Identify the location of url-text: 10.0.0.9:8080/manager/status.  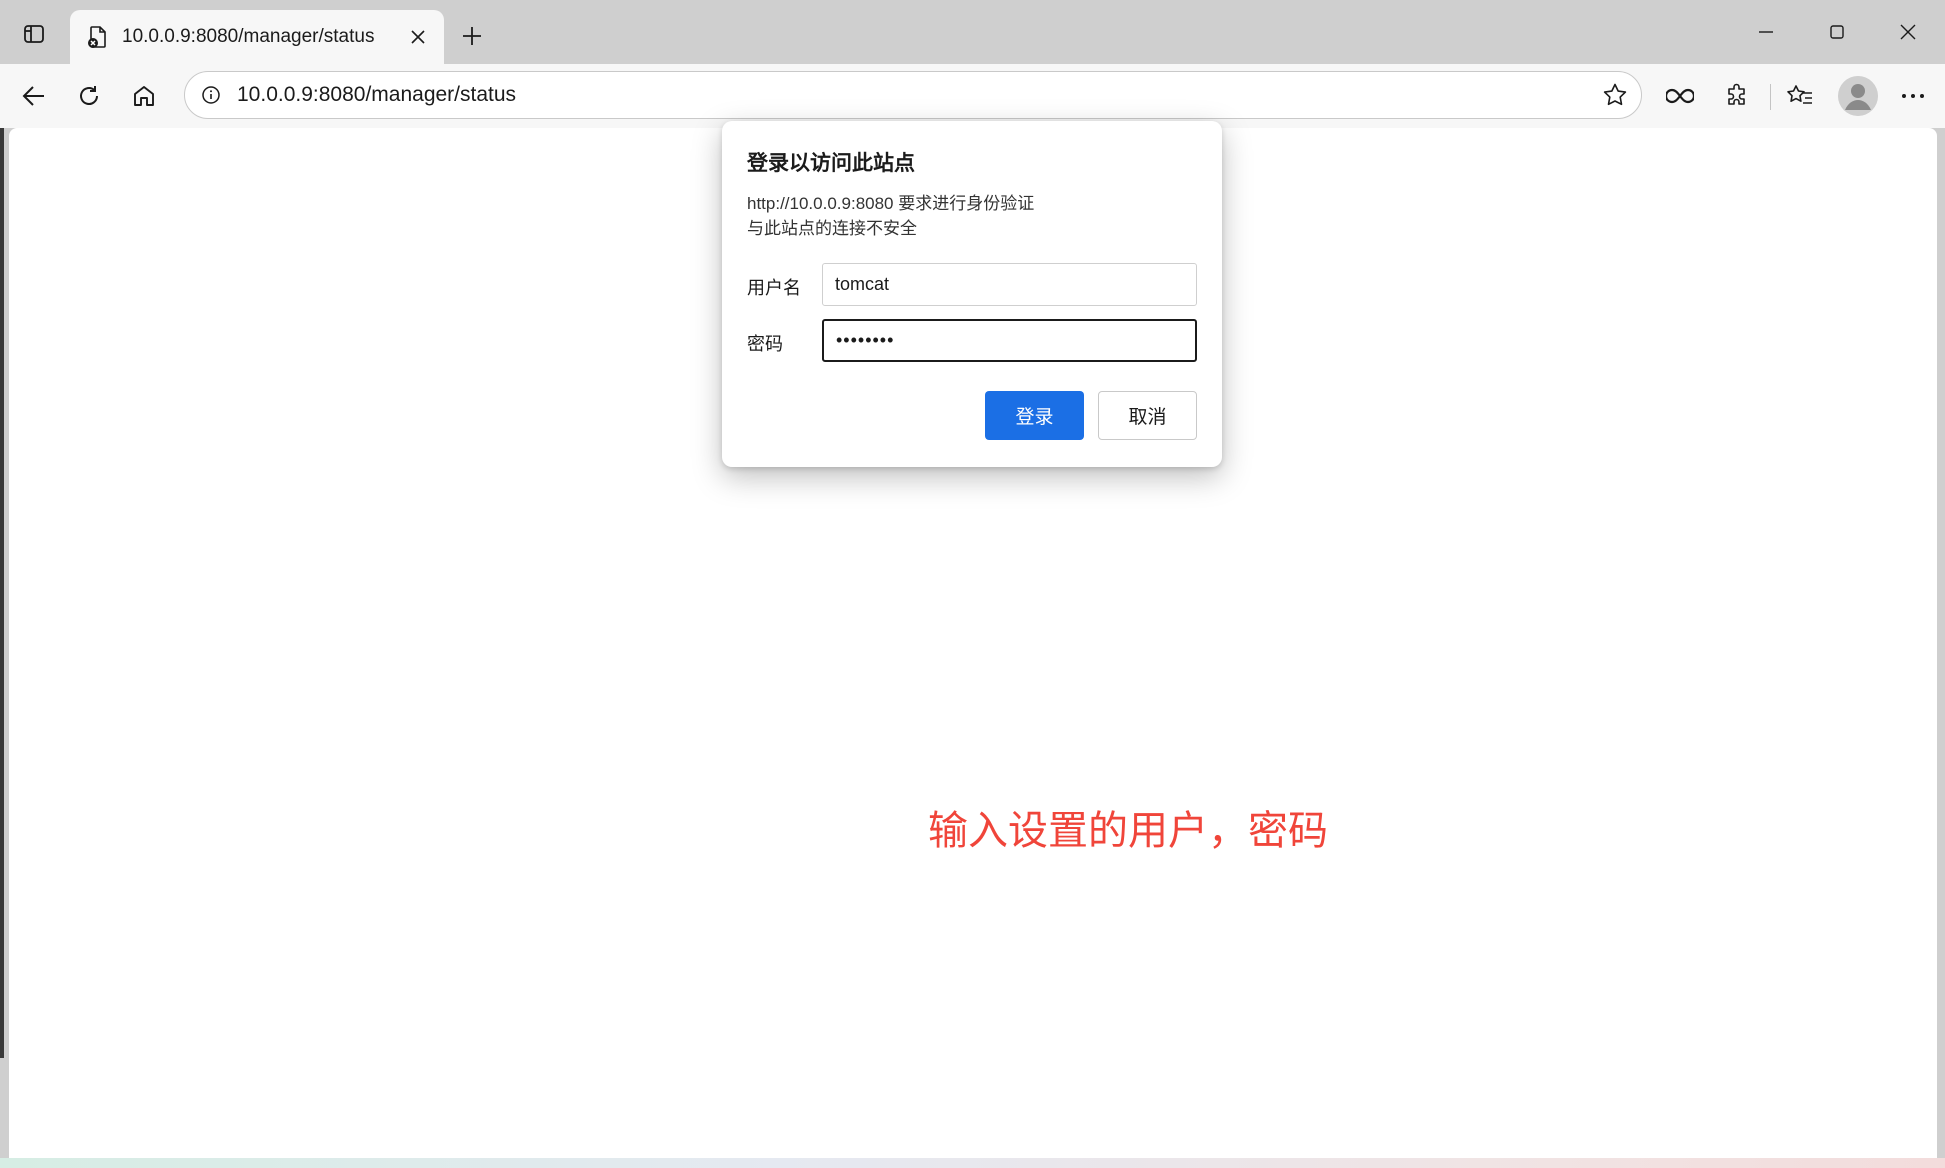
(913, 95).